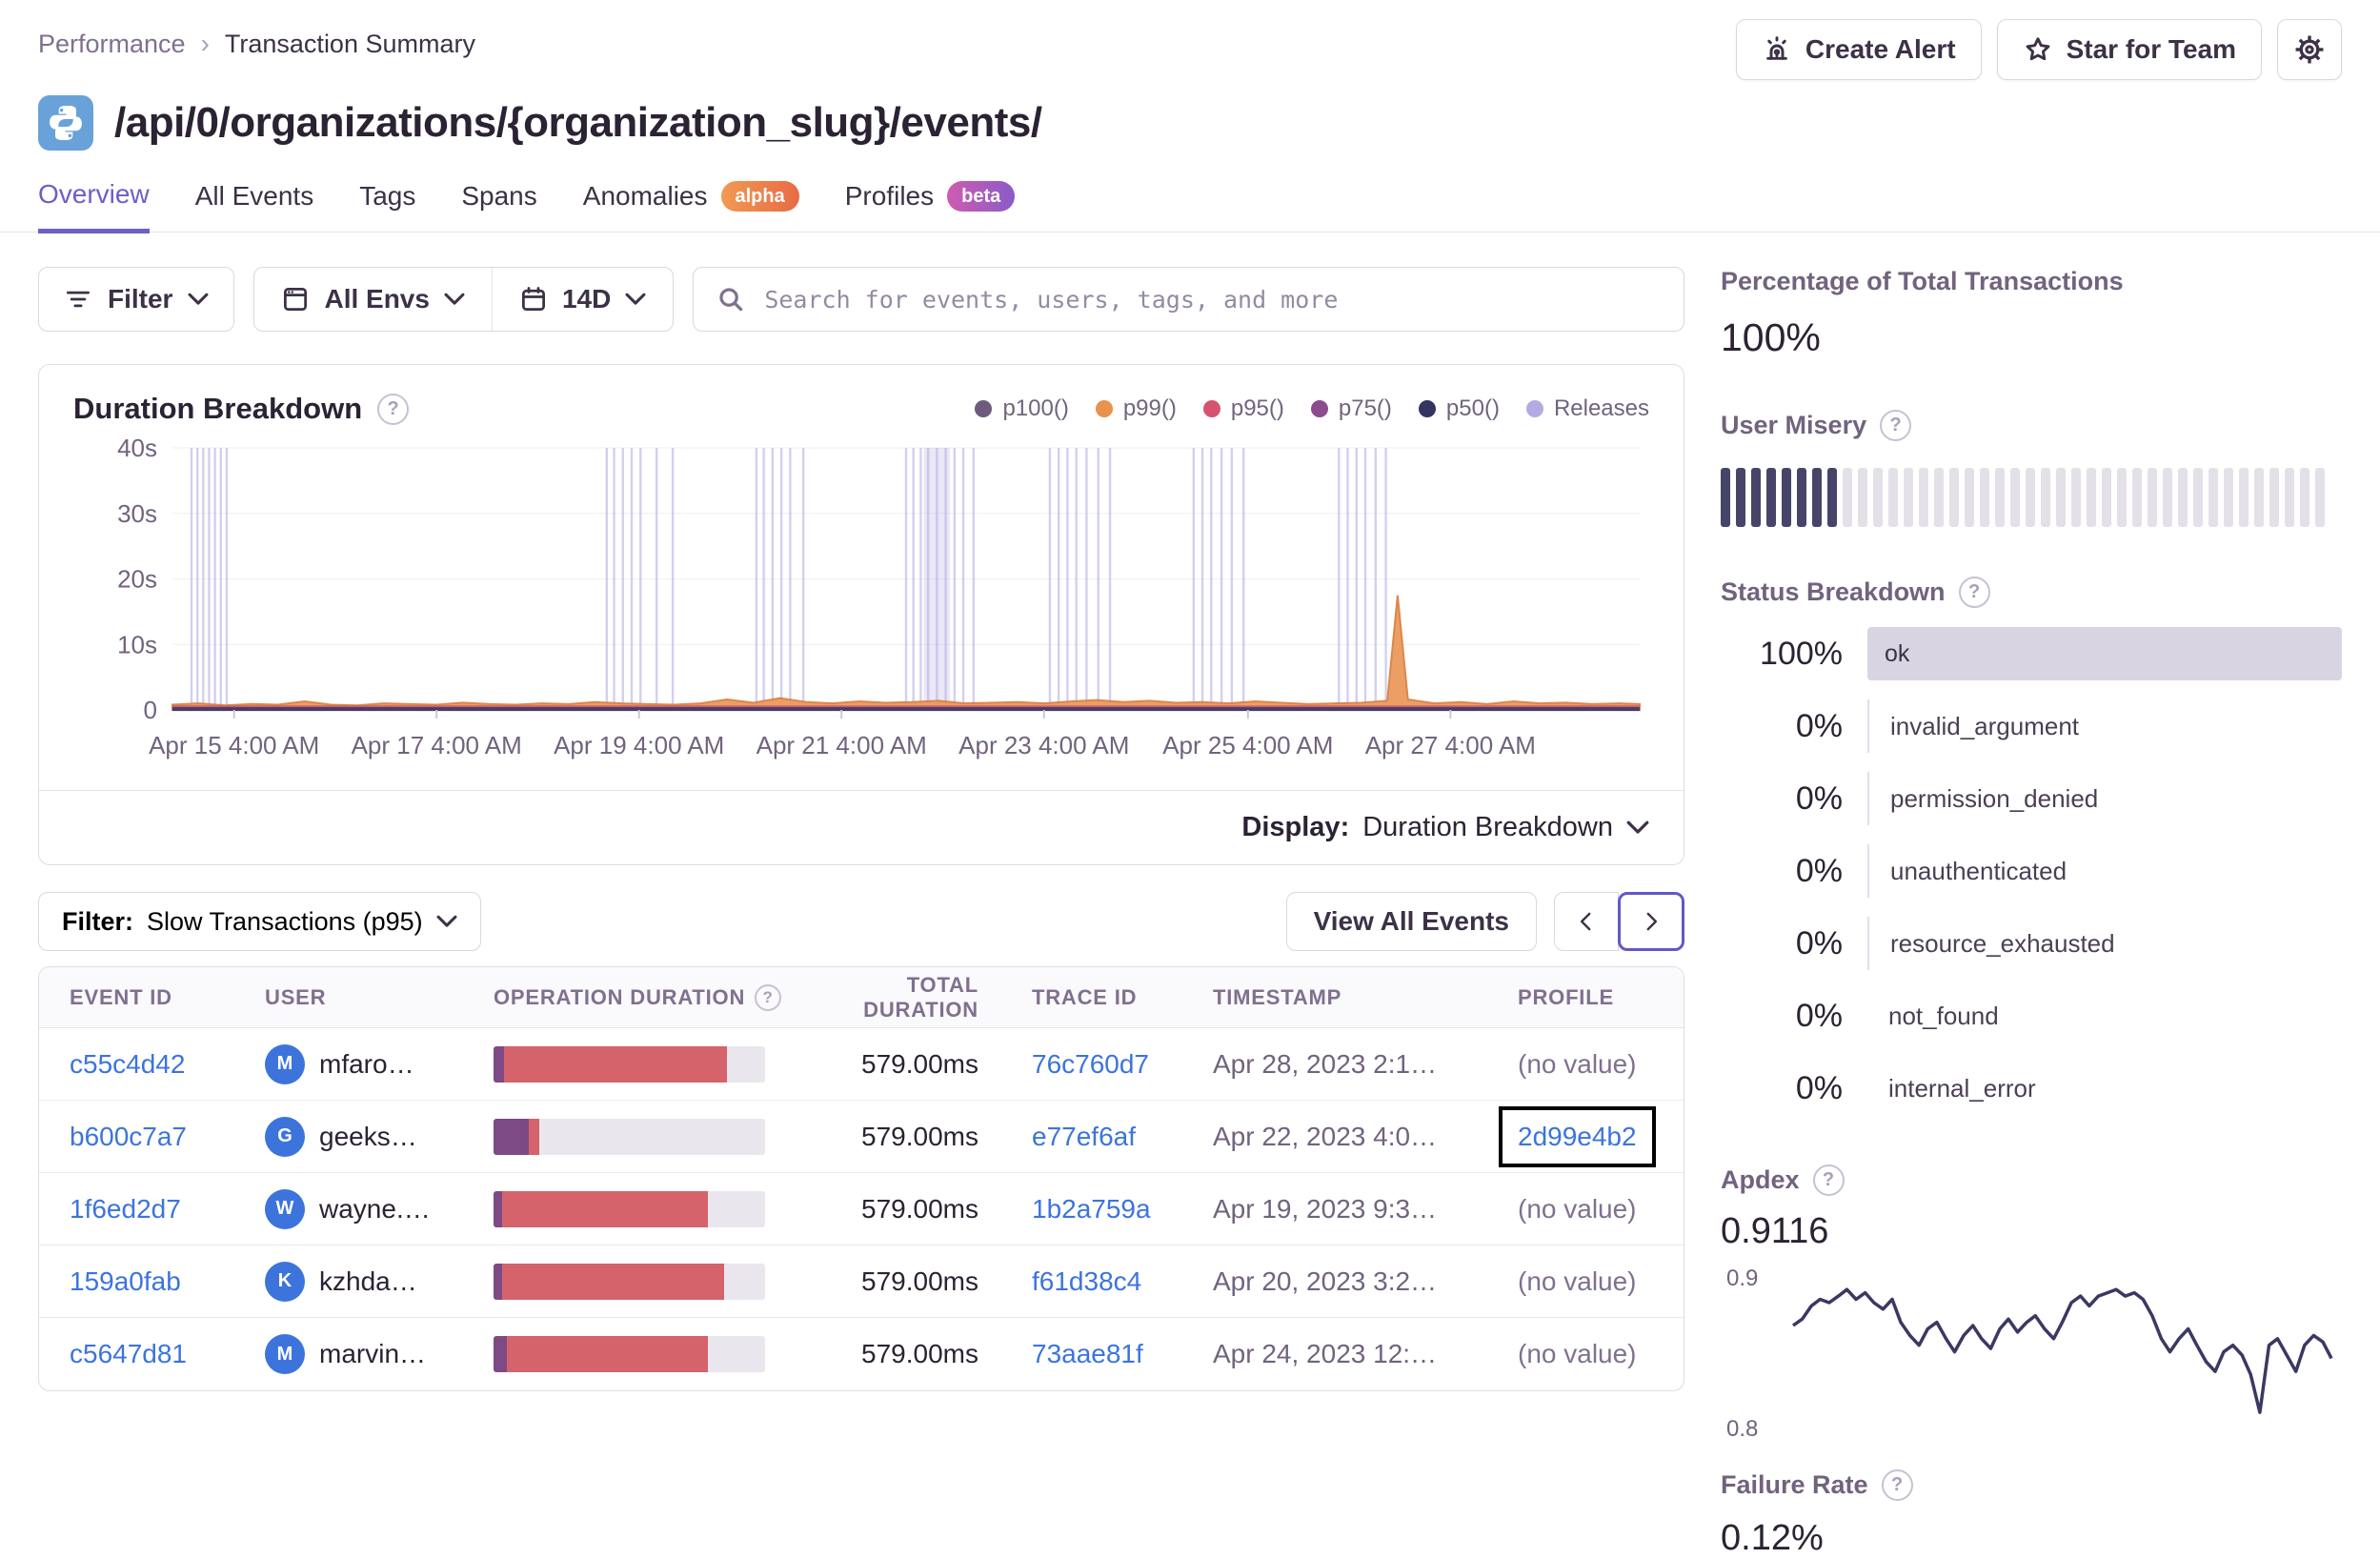 The image size is (2380, 1559). Describe the element at coordinates (285, 1136) in the screenshot. I see `avatar: G` at that location.